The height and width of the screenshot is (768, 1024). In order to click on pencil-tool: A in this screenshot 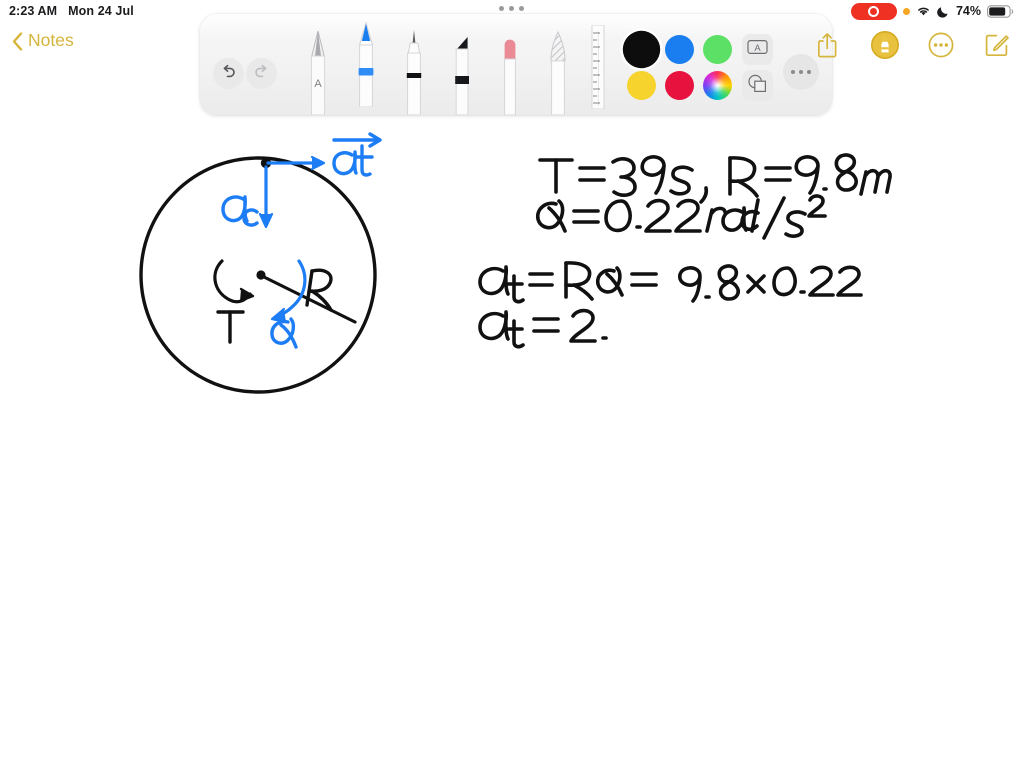, I will do `click(318, 72)`.